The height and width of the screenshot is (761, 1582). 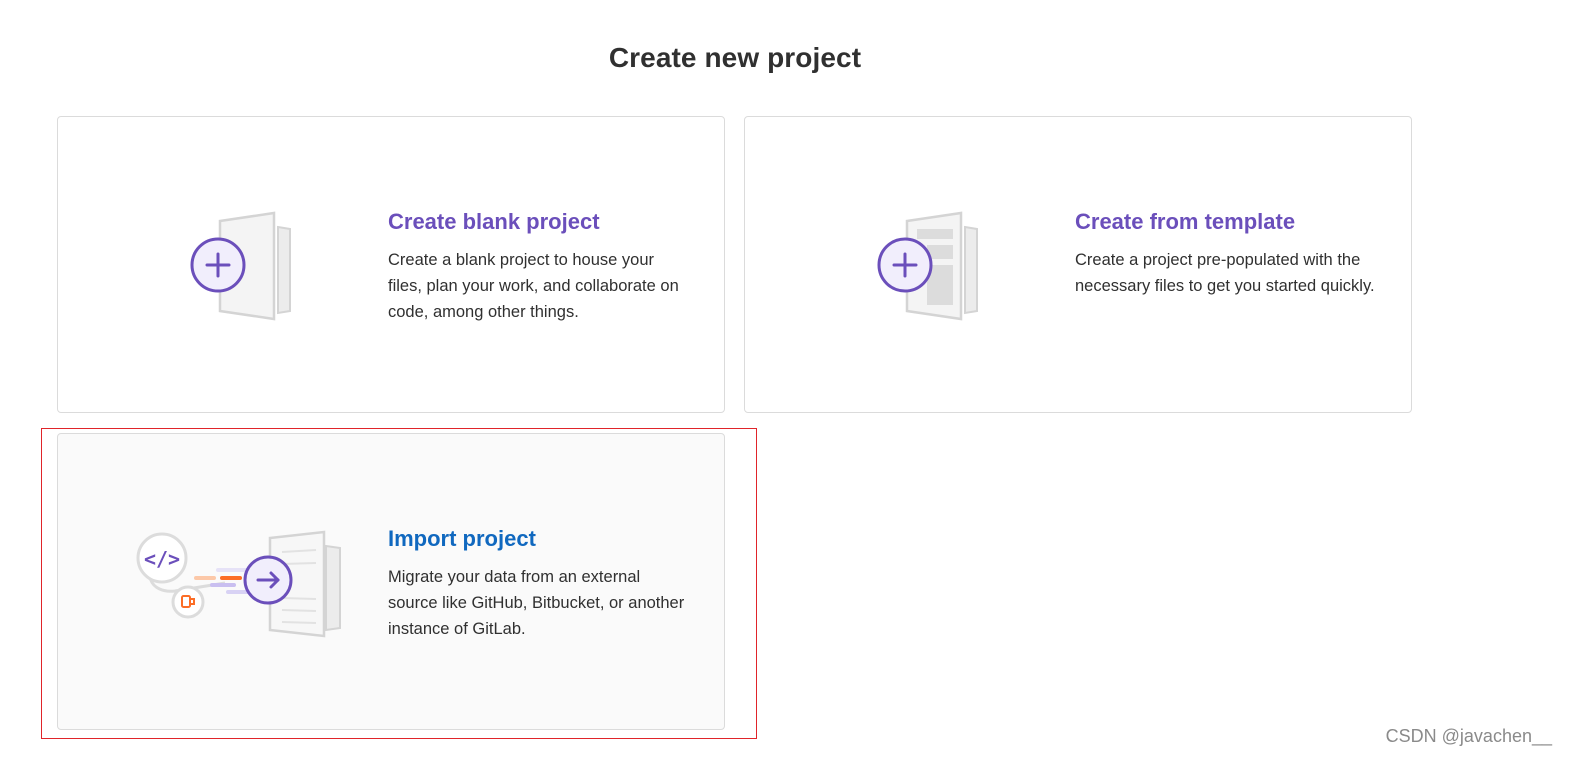 What do you see at coordinates (538, 222) in the screenshot?
I see `card-heading: Create blank project` at bounding box center [538, 222].